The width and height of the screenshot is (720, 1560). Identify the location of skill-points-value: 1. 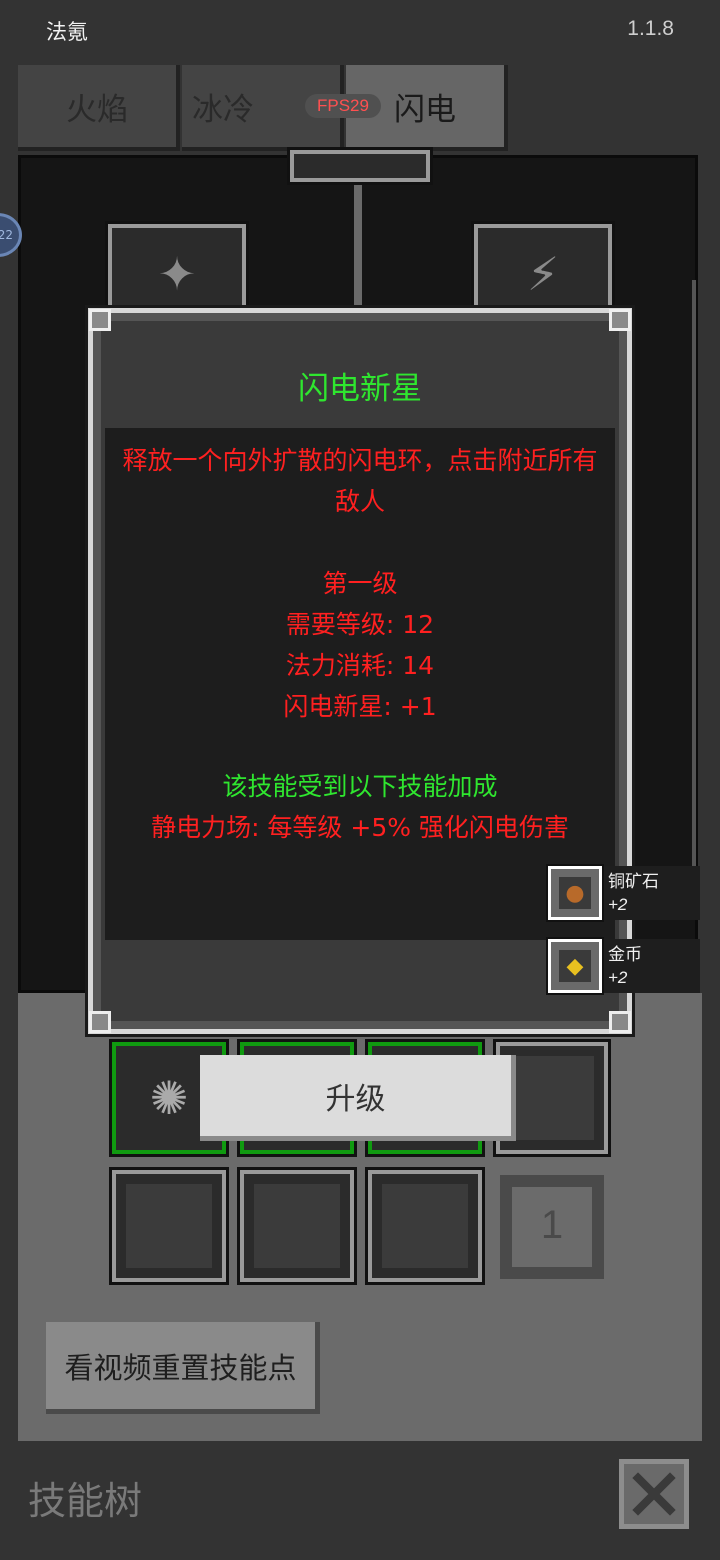
(552, 1225).